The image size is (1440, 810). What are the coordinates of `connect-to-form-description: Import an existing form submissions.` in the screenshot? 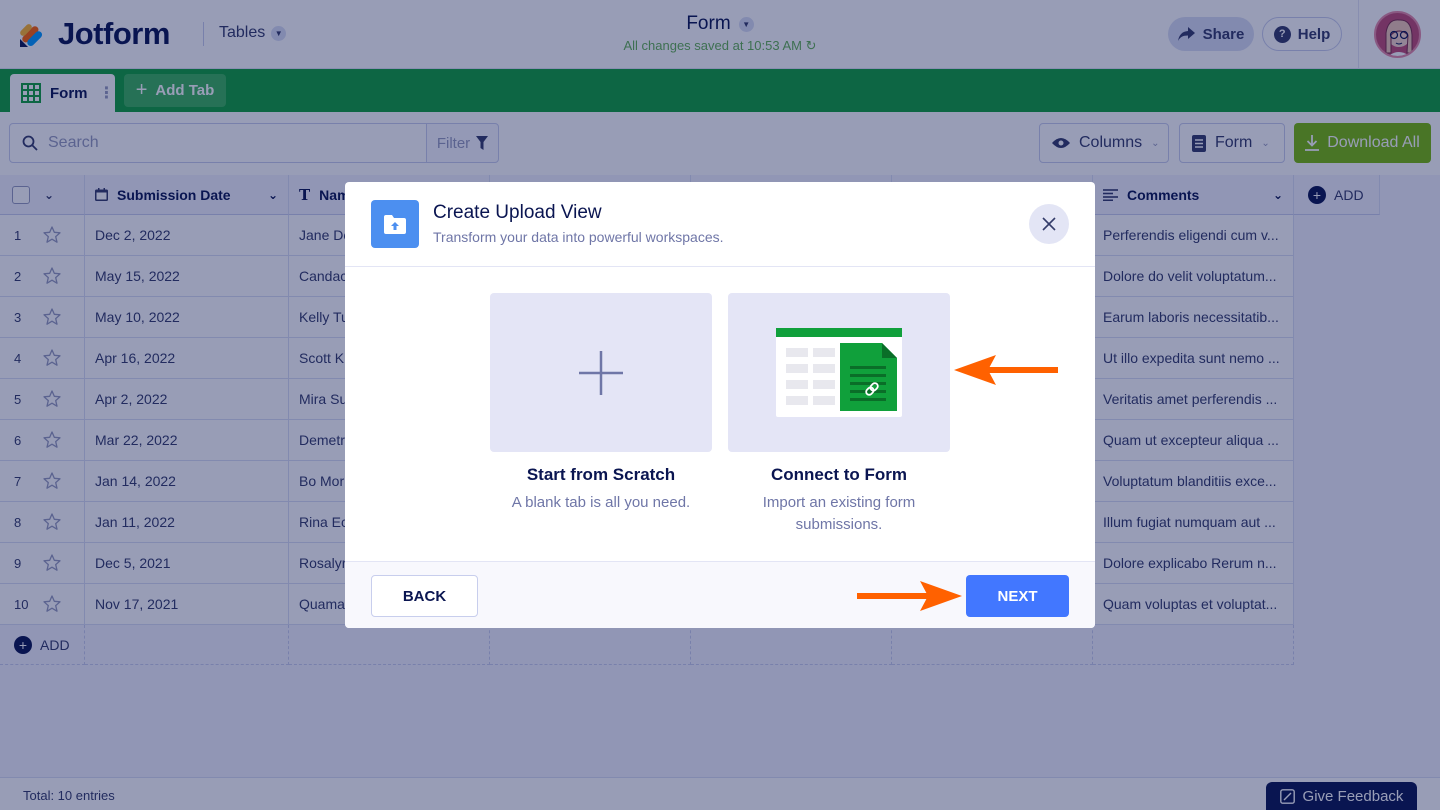 It's located at (839, 513).